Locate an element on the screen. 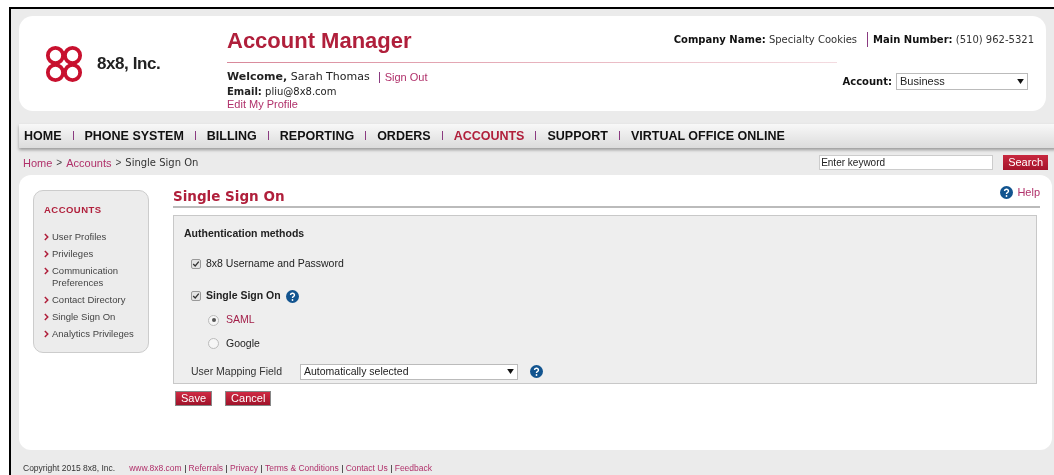 The width and height of the screenshot is (1054, 475). welcome-text: Welcome, Sarah Thomas is located at coordinates (298, 77).